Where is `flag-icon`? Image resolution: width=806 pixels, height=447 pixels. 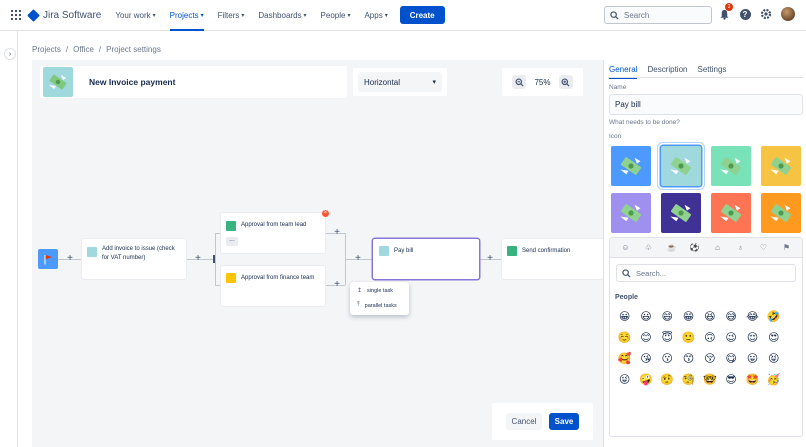 flag-icon is located at coordinates (48, 259).